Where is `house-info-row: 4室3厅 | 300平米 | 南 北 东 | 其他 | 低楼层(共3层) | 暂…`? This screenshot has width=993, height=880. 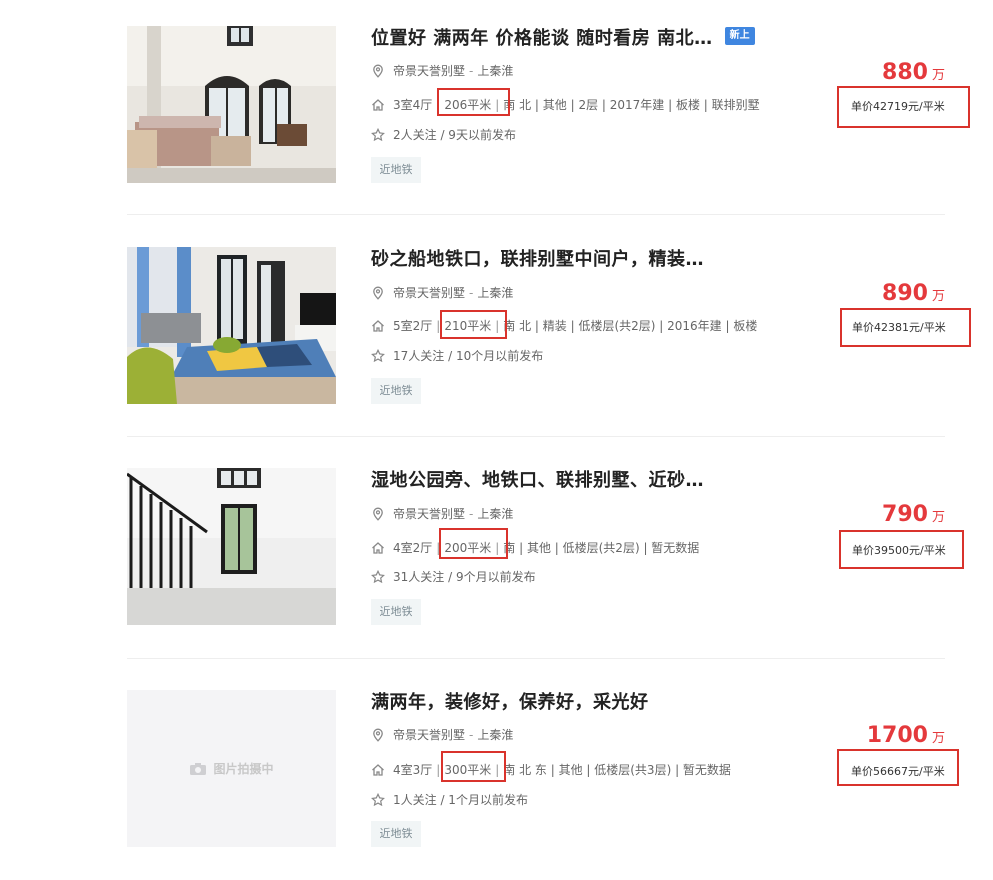
house-info-row: 4室3厅 | 300平米 | 南 北 东 | 其他 | 低楼层(共3层) | 暂… is located at coordinates (551, 769).